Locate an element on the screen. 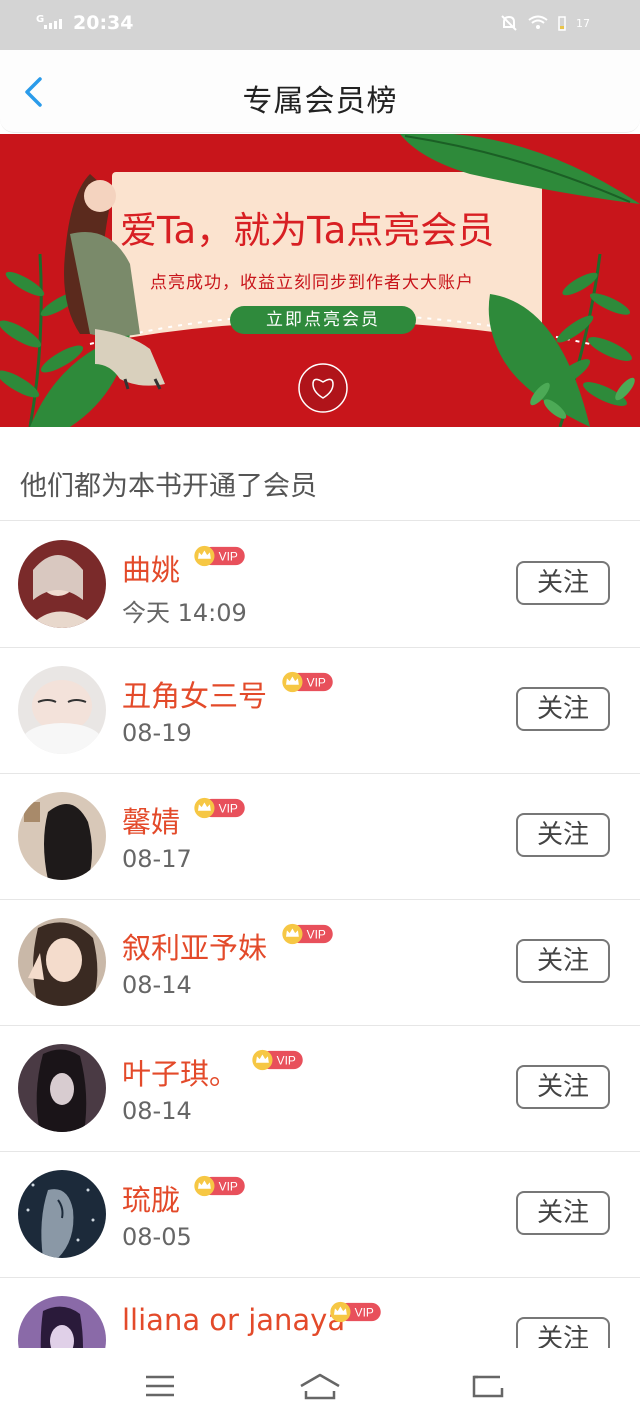 The image size is (640, 1422). menu-icon is located at coordinates (160, 1386).